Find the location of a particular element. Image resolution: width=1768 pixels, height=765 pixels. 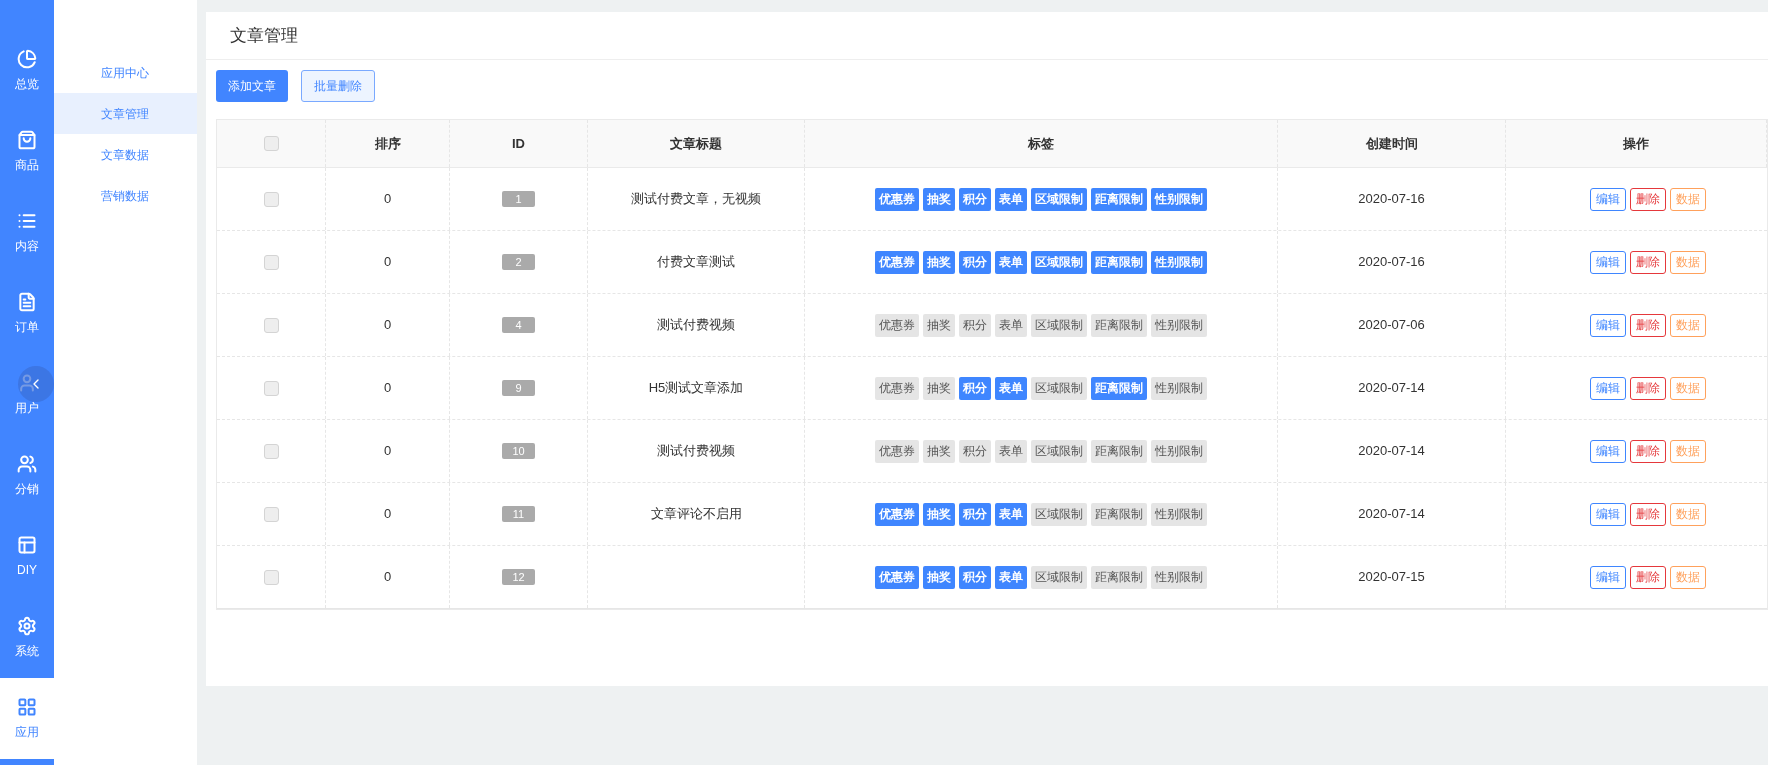

add-button: 添加文章 is located at coordinates (252, 86).